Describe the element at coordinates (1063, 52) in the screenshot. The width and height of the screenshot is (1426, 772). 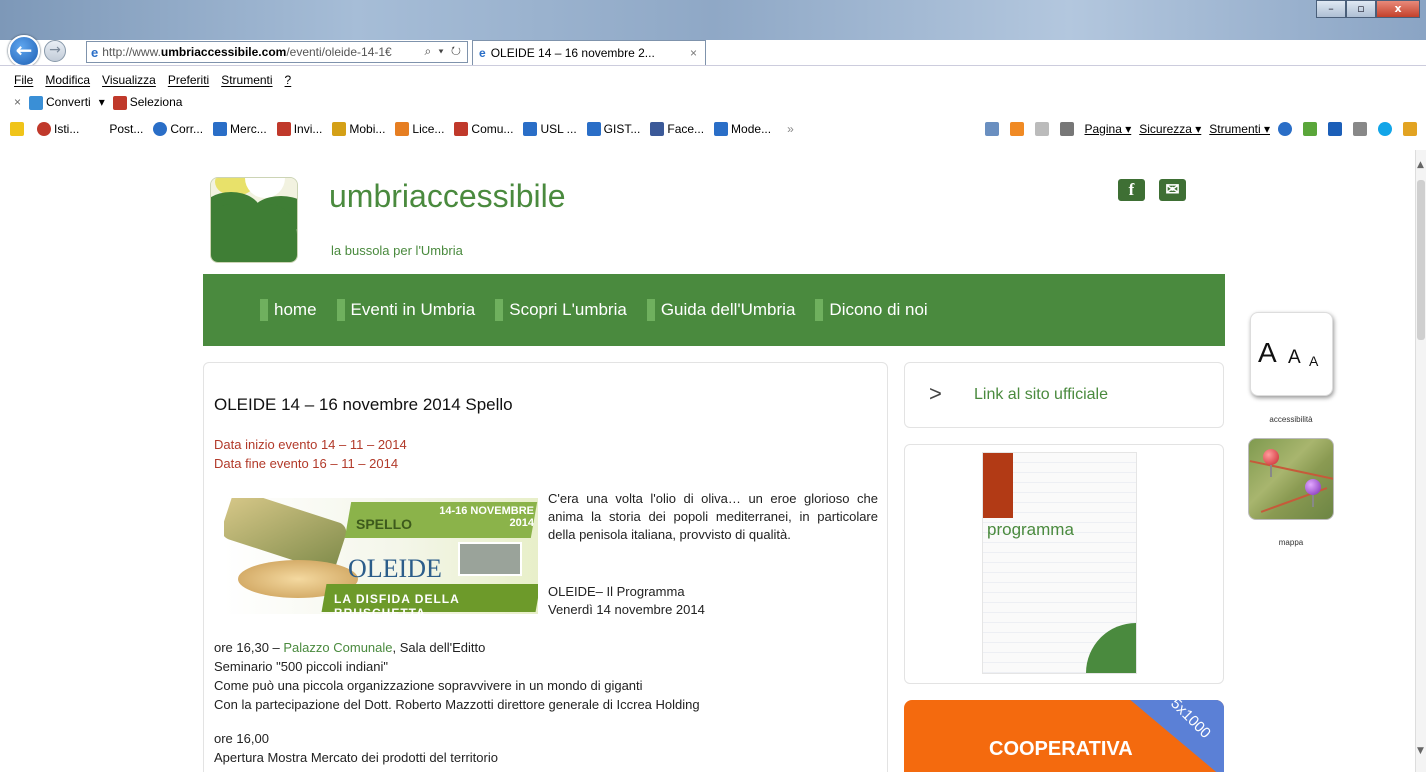
I see `new-tab-area` at that location.